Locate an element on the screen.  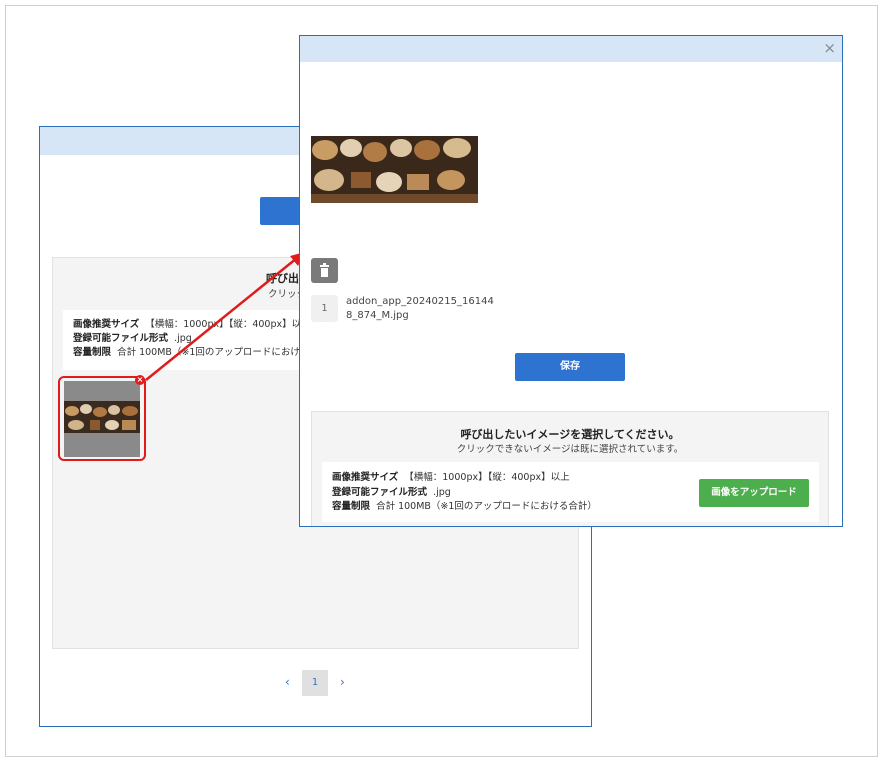
front-panel-subtitle: クリックできないイメージは既に選択されています。 is located at coordinates (570, 449).